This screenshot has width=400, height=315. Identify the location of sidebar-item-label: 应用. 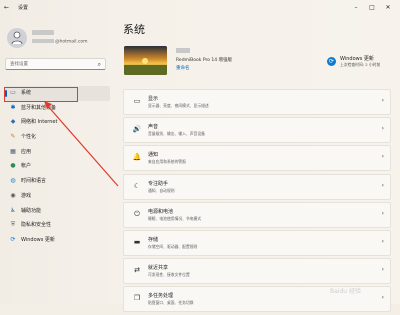
(26, 151).